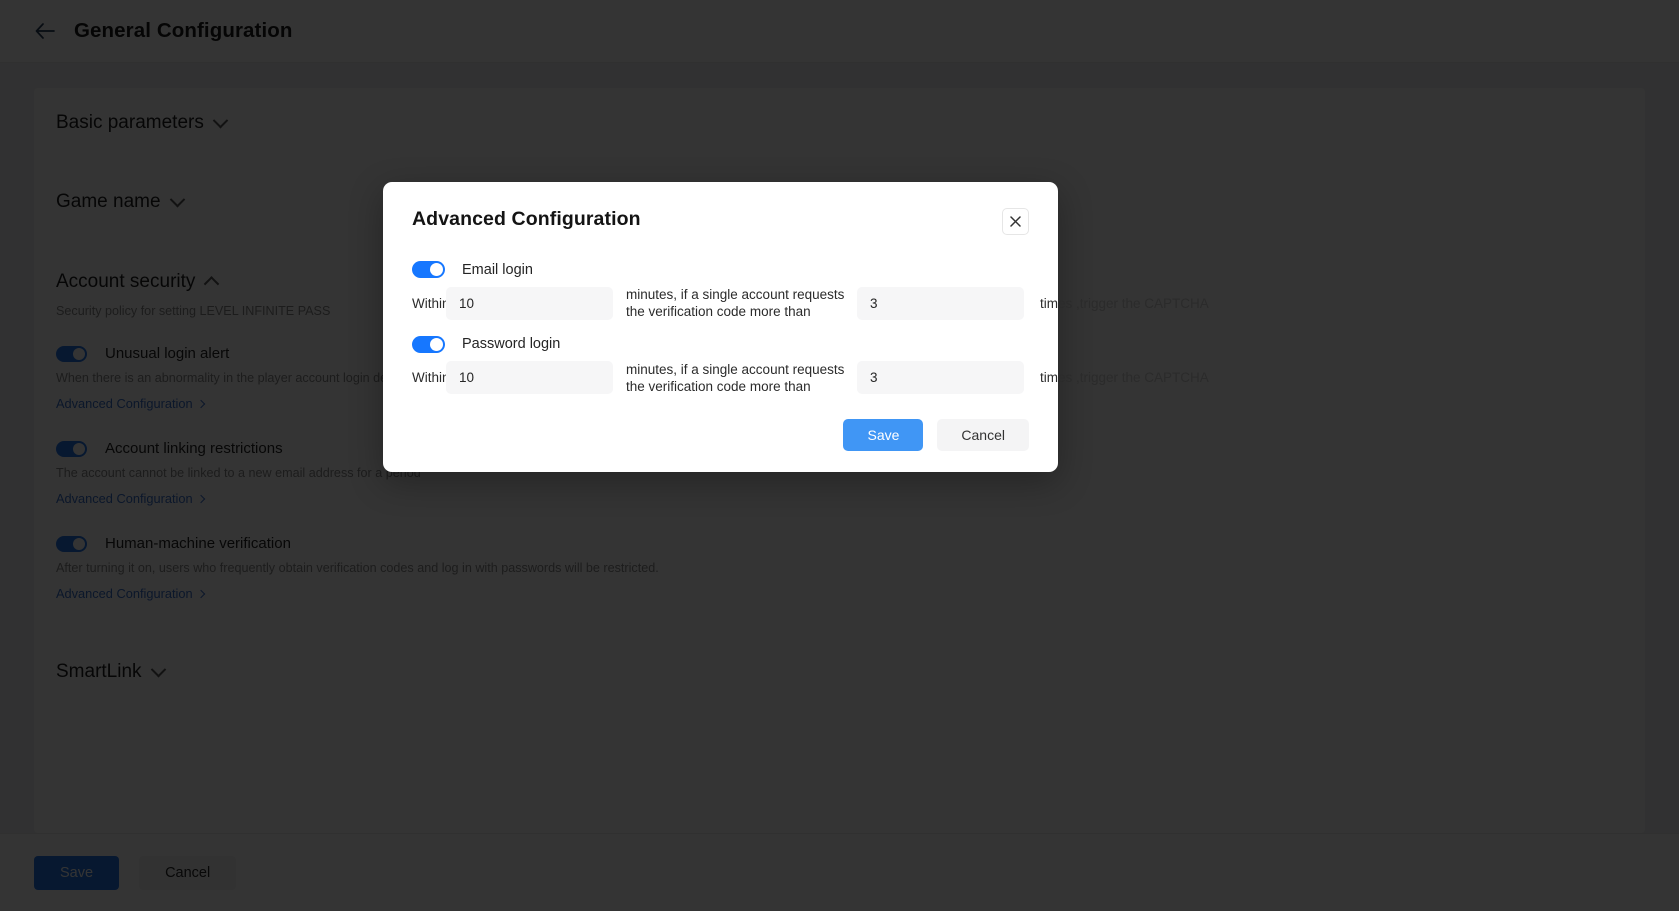  What do you see at coordinates (529, 378) in the screenshot?
I see `minutes-input-password-login` at bounding box center [529, 378].